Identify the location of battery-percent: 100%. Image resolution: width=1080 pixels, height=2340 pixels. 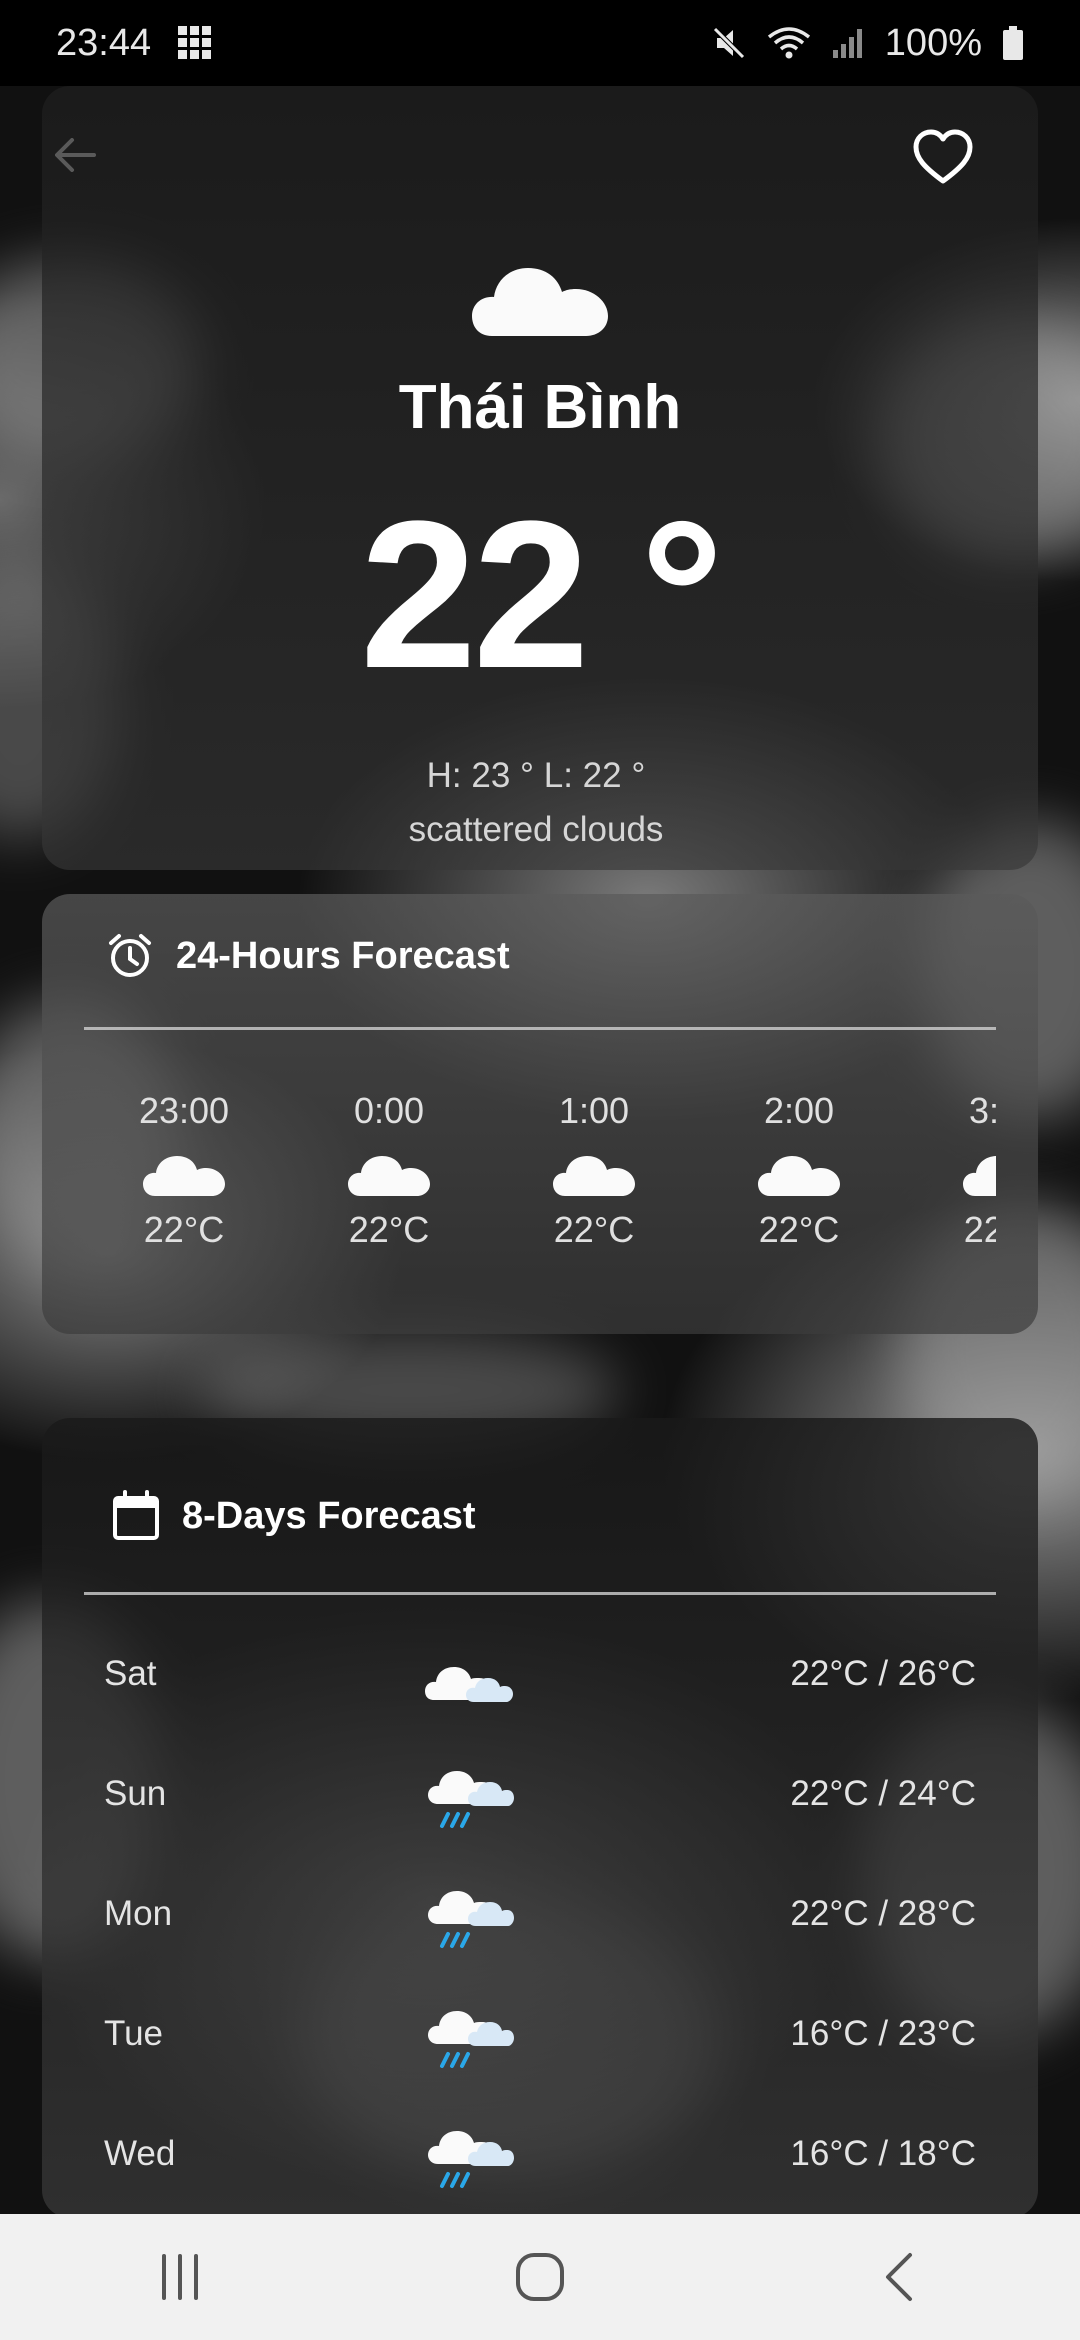
(933, 42).